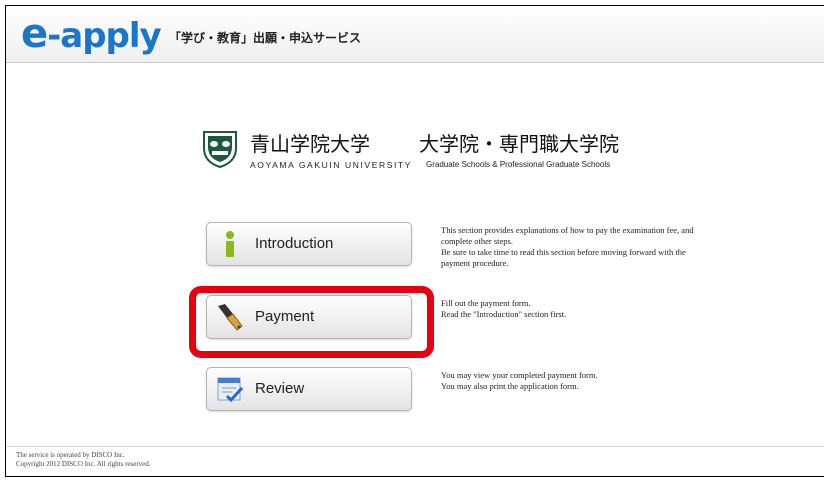  I want to click on introduction-button: Introduction, so click(309, 244).